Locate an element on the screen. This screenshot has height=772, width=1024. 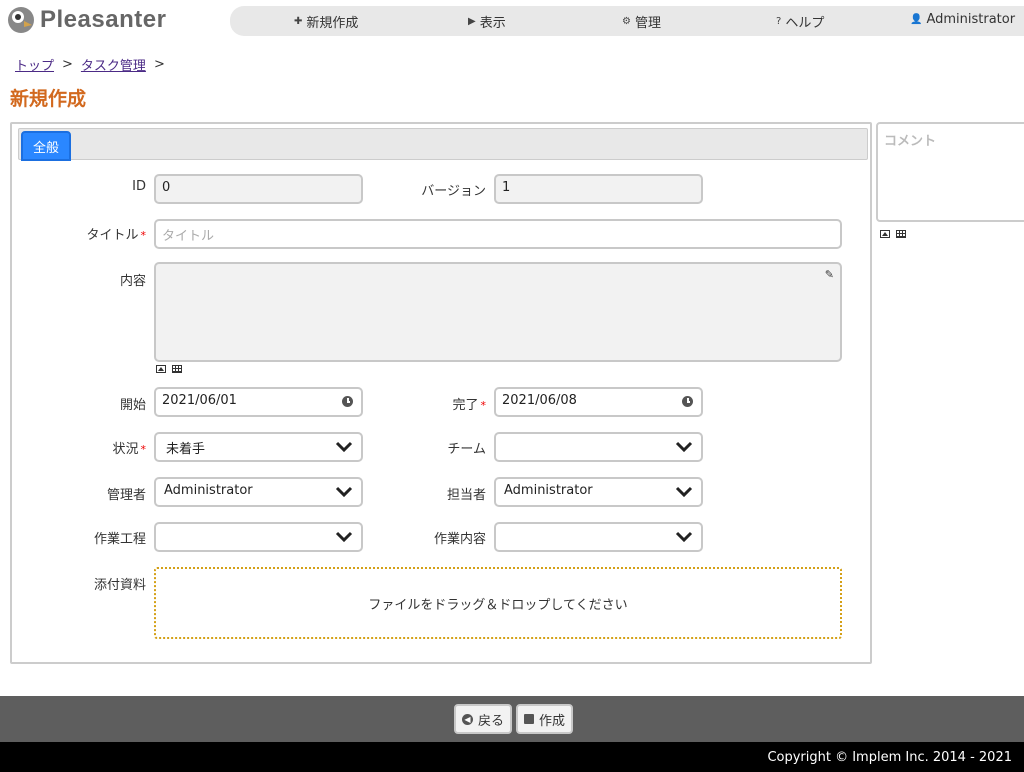
copyright-text: Copyright © Implem Inc. 2014 - 2021 is located at coordinates (889, 757).